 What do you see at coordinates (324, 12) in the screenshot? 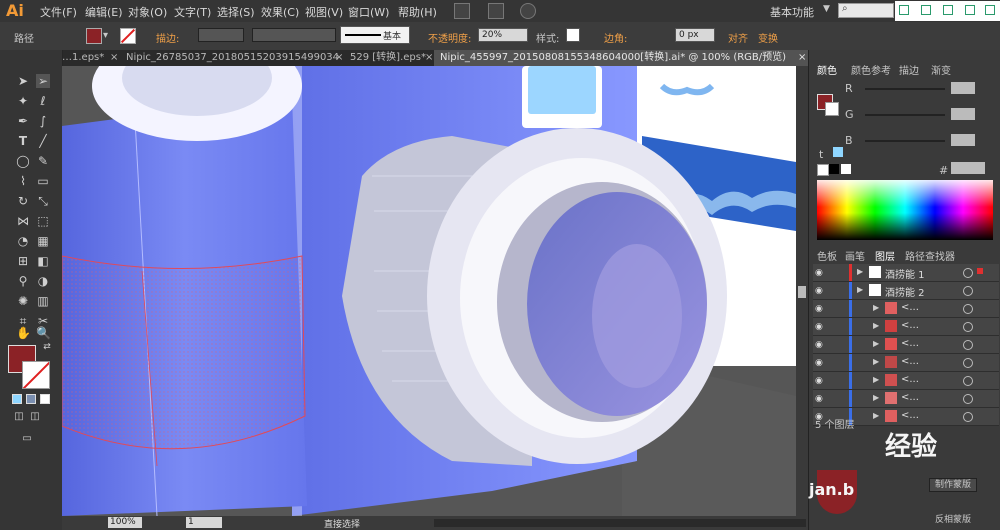
I see `menu-view: 视图(V)` at bounding box center [324, 12].